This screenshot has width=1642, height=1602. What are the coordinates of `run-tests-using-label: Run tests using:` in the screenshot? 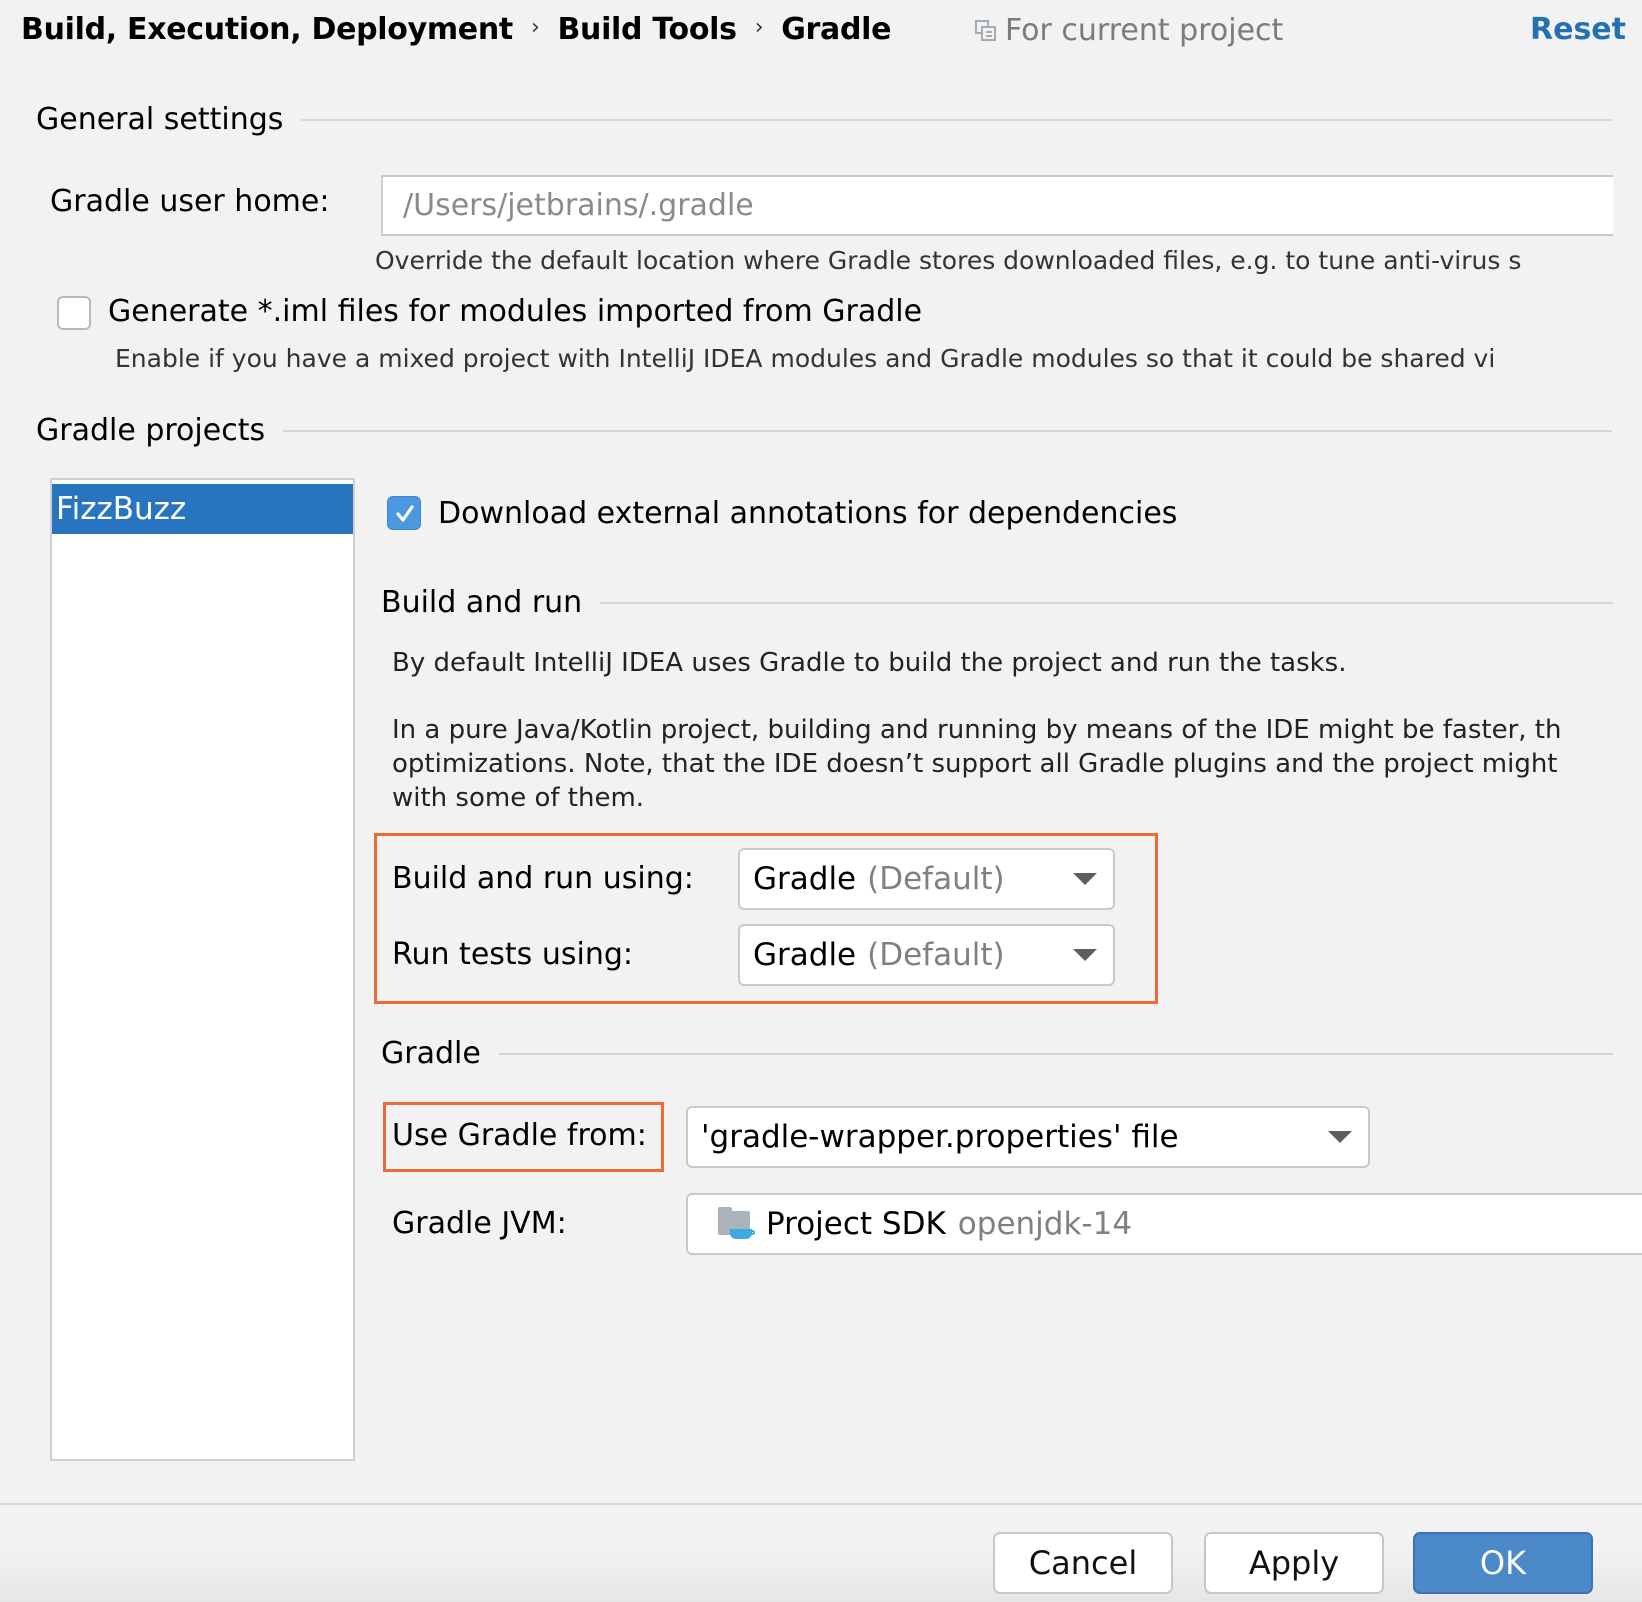 It's located at (512, 954).